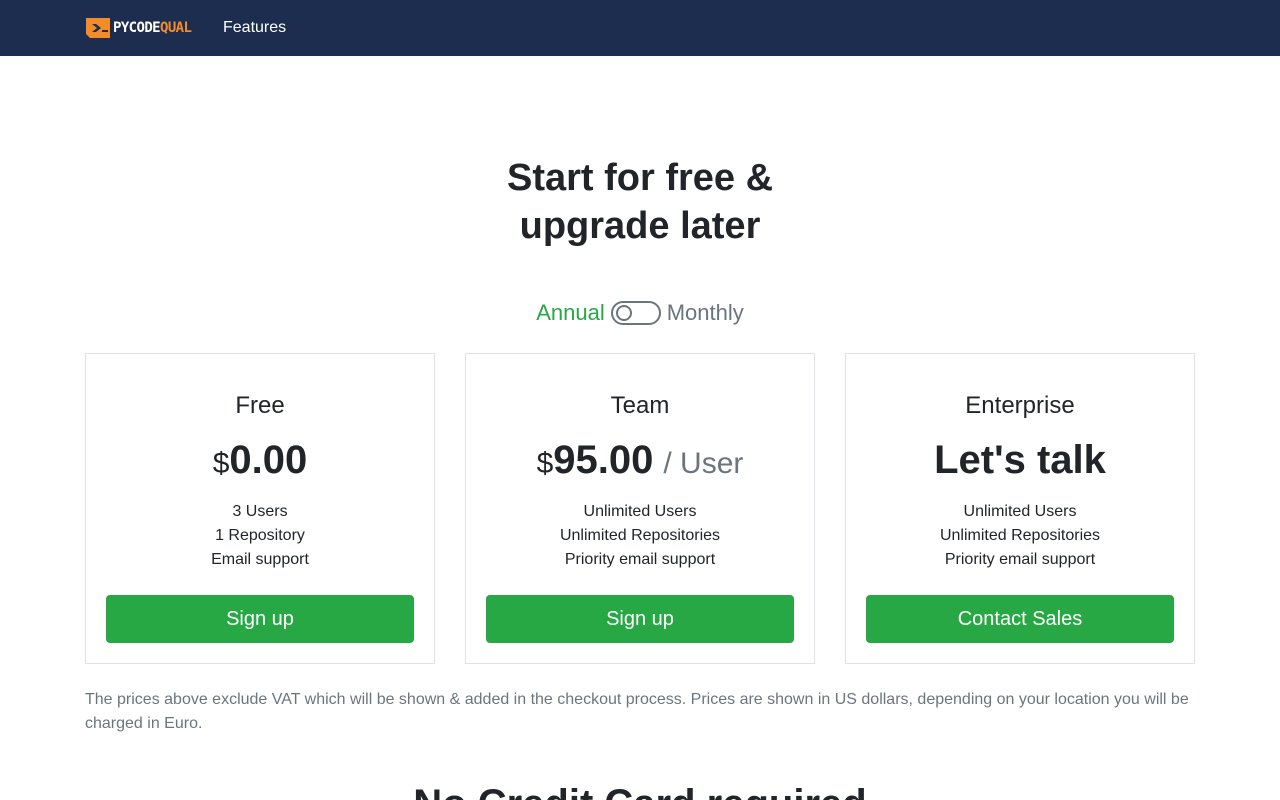  Describe the element at coordinates (260, 511) in the screenshot. I see `plan-feature: 3 Users` at that location.